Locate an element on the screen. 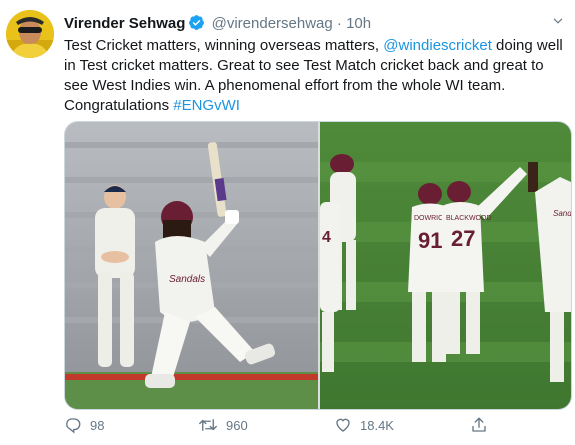 This screenshot has width=575, height=445. heart-icon is located at coordinates (343, 425).